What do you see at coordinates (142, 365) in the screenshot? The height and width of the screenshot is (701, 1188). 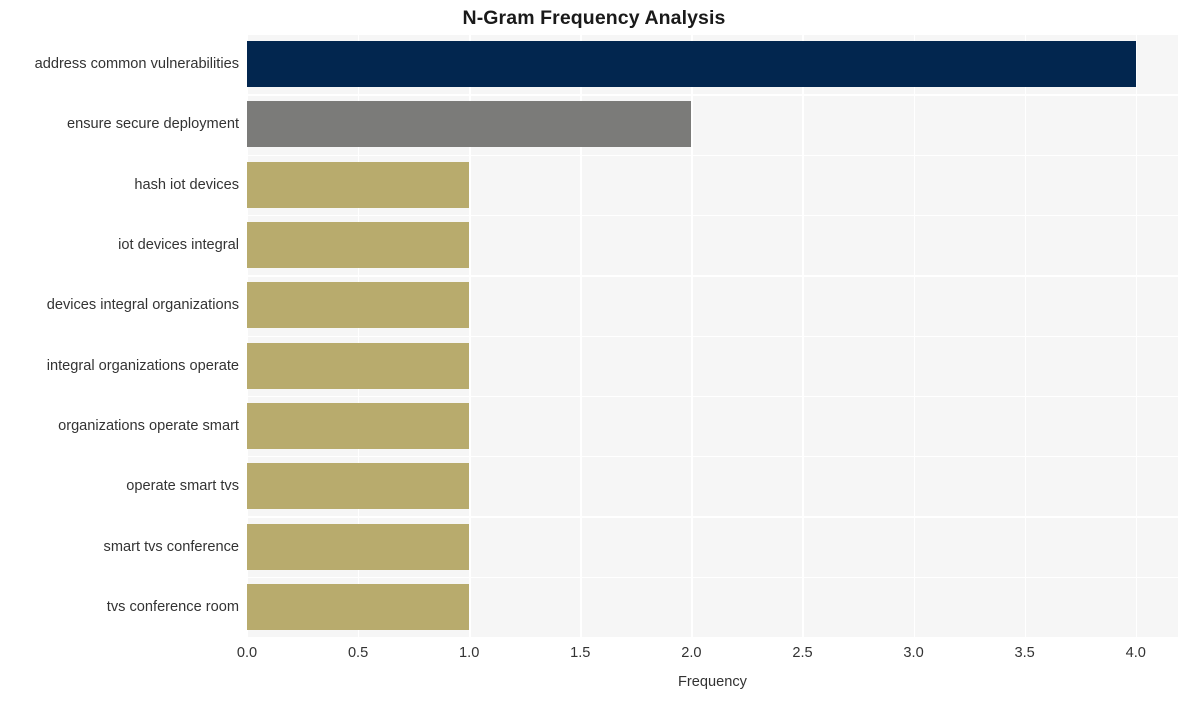 I see `y-axis-tick-label: integral organizations operate` at bounding box center [142, 365].